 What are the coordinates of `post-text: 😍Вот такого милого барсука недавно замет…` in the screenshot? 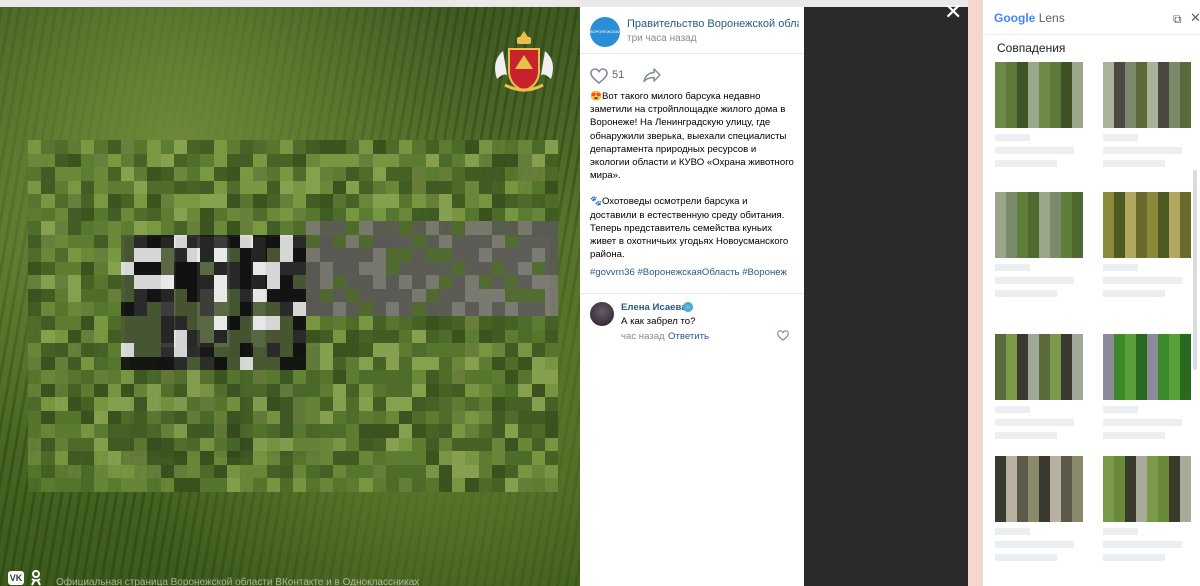 It's located at (692, 175).